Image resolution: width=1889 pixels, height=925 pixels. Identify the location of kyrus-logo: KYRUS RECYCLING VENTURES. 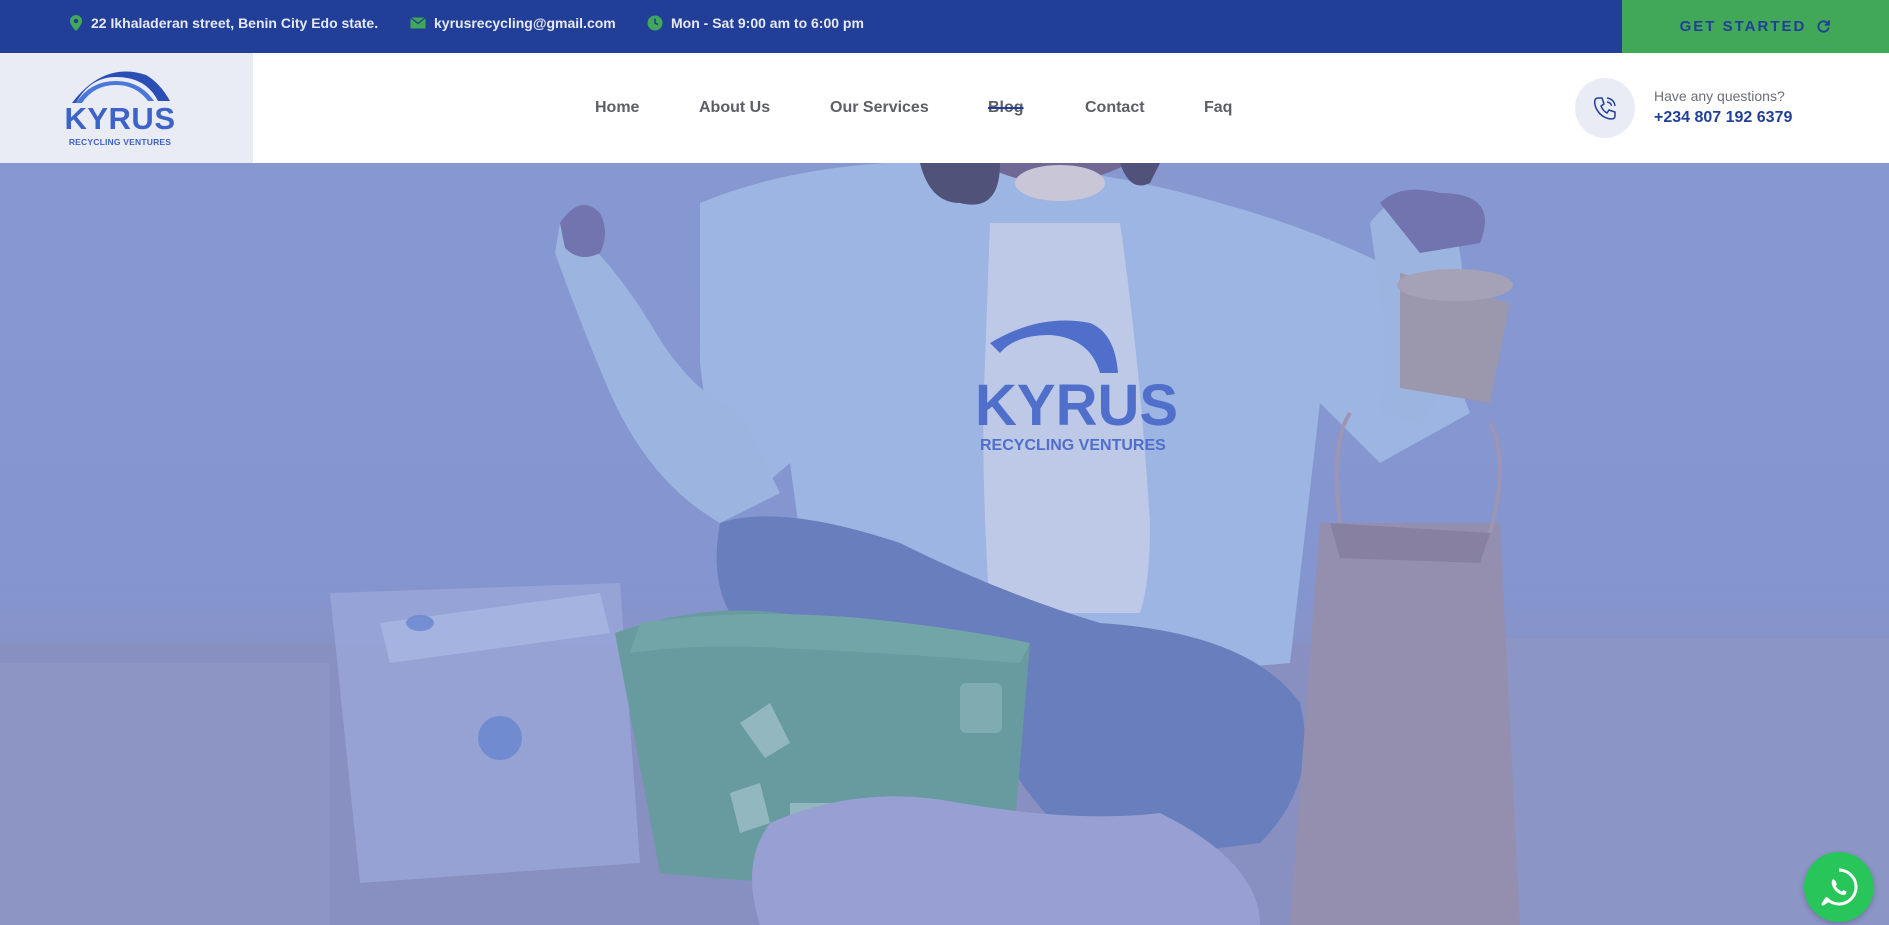
(120, 108).